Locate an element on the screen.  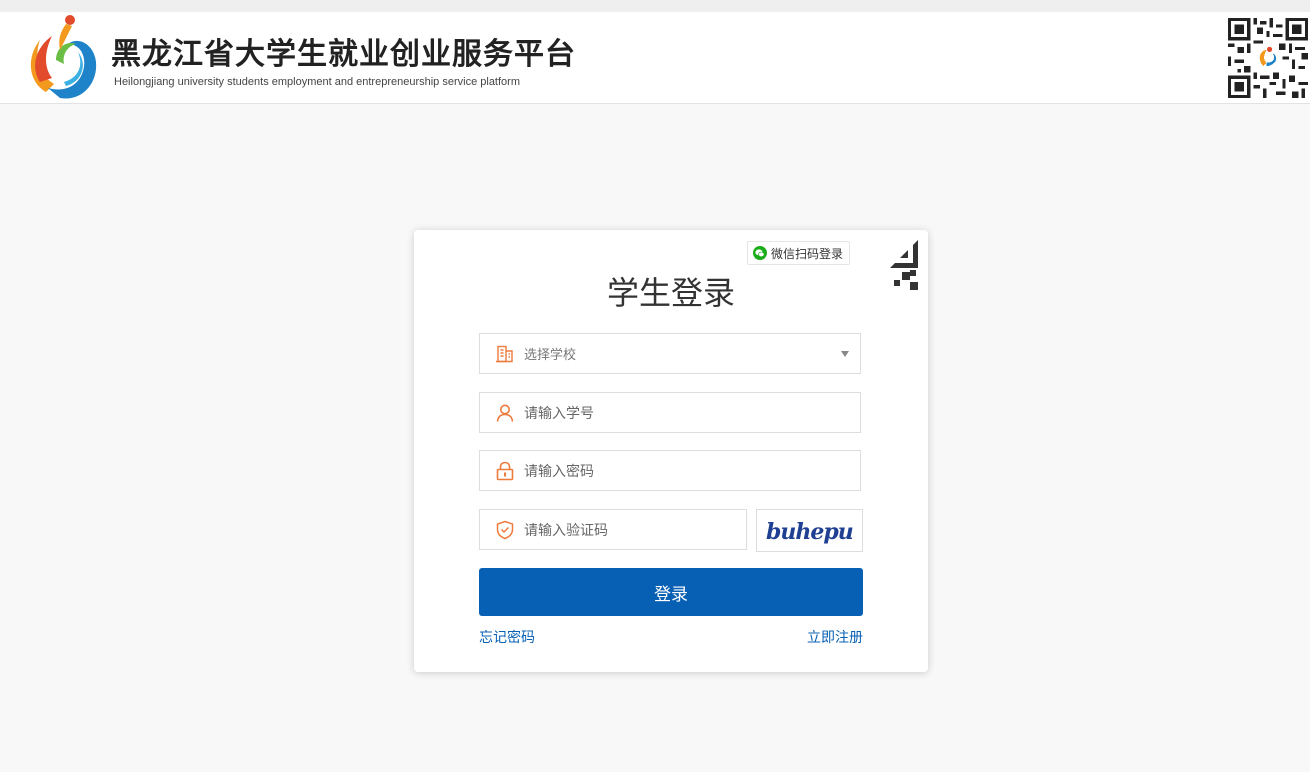
captcha-placeholder: 请输入验证码 is located at coordinates (566, 530).